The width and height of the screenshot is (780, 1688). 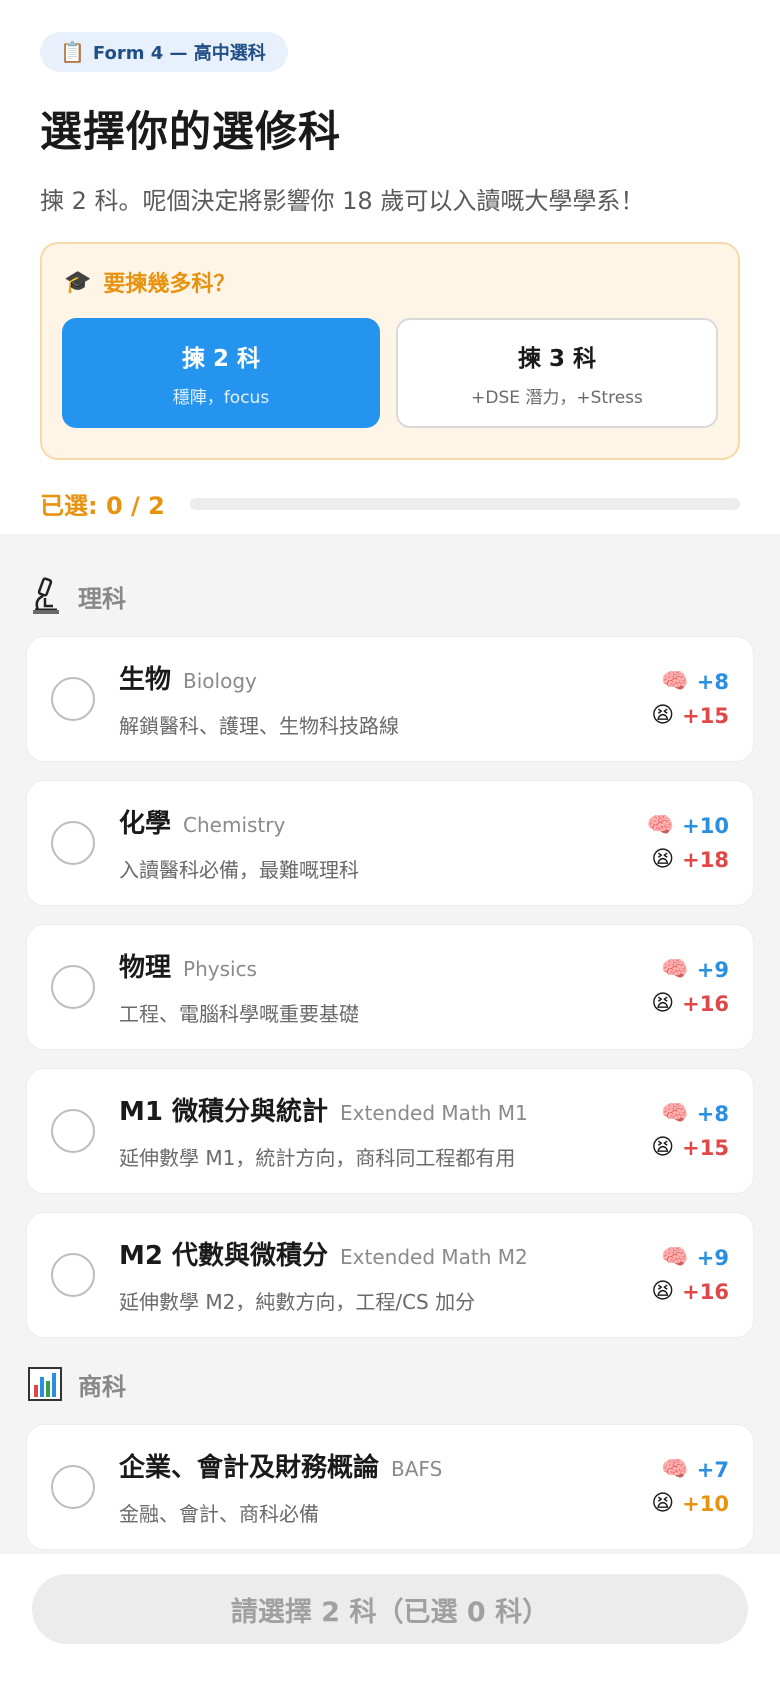 I want to click on brain-stat: 🧠 +9, so click(x=695, y=1258).